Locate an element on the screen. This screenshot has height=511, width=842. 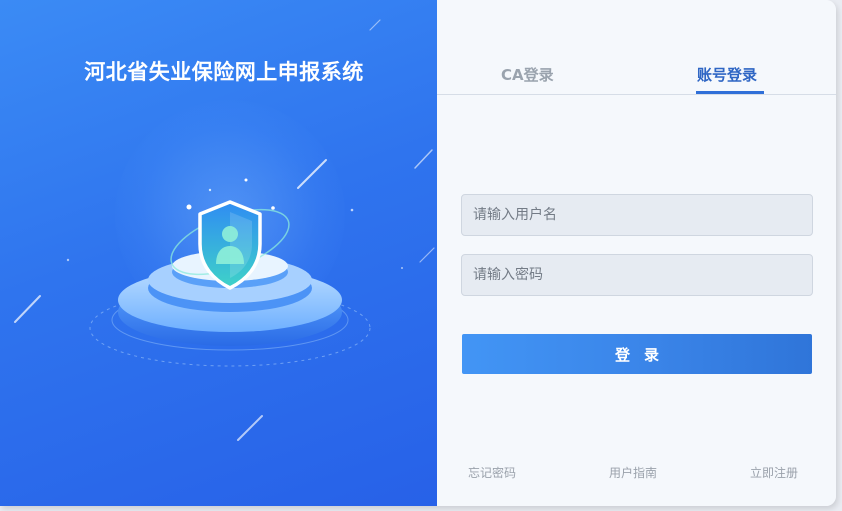
user-guide-link: 用户指南 is located at coordinates (633, 472).